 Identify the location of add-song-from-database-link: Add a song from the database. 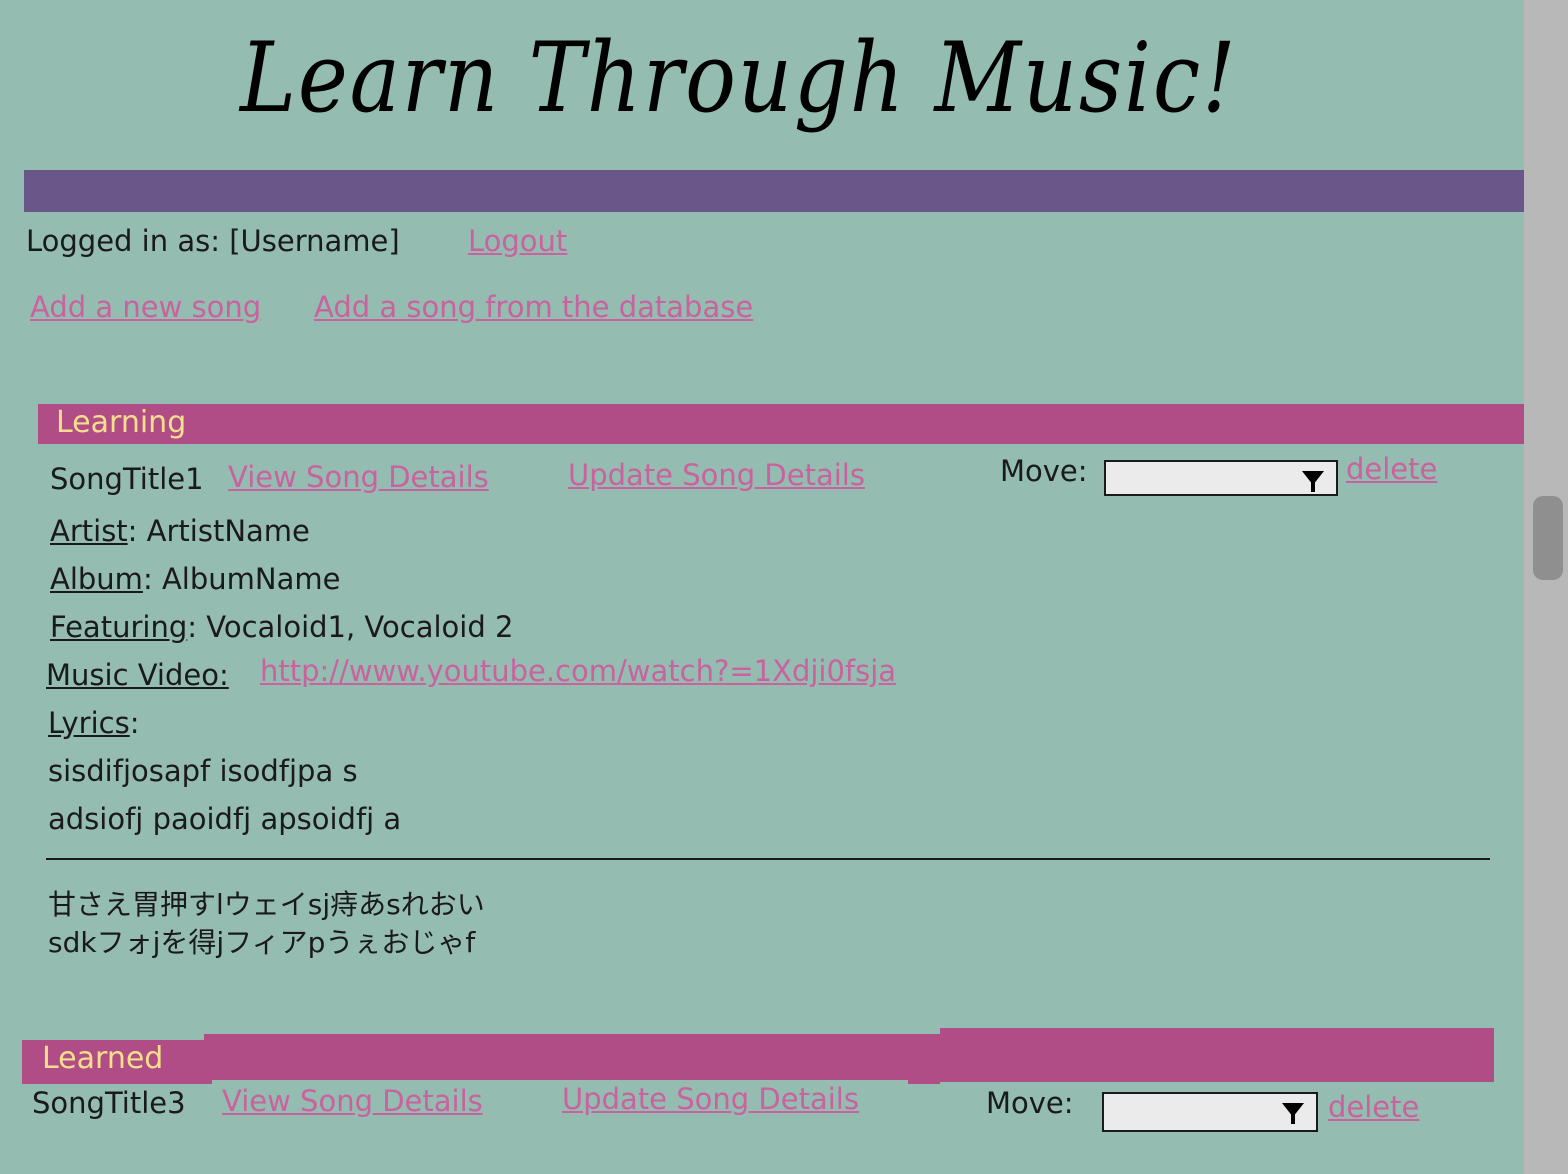
(533, 307).